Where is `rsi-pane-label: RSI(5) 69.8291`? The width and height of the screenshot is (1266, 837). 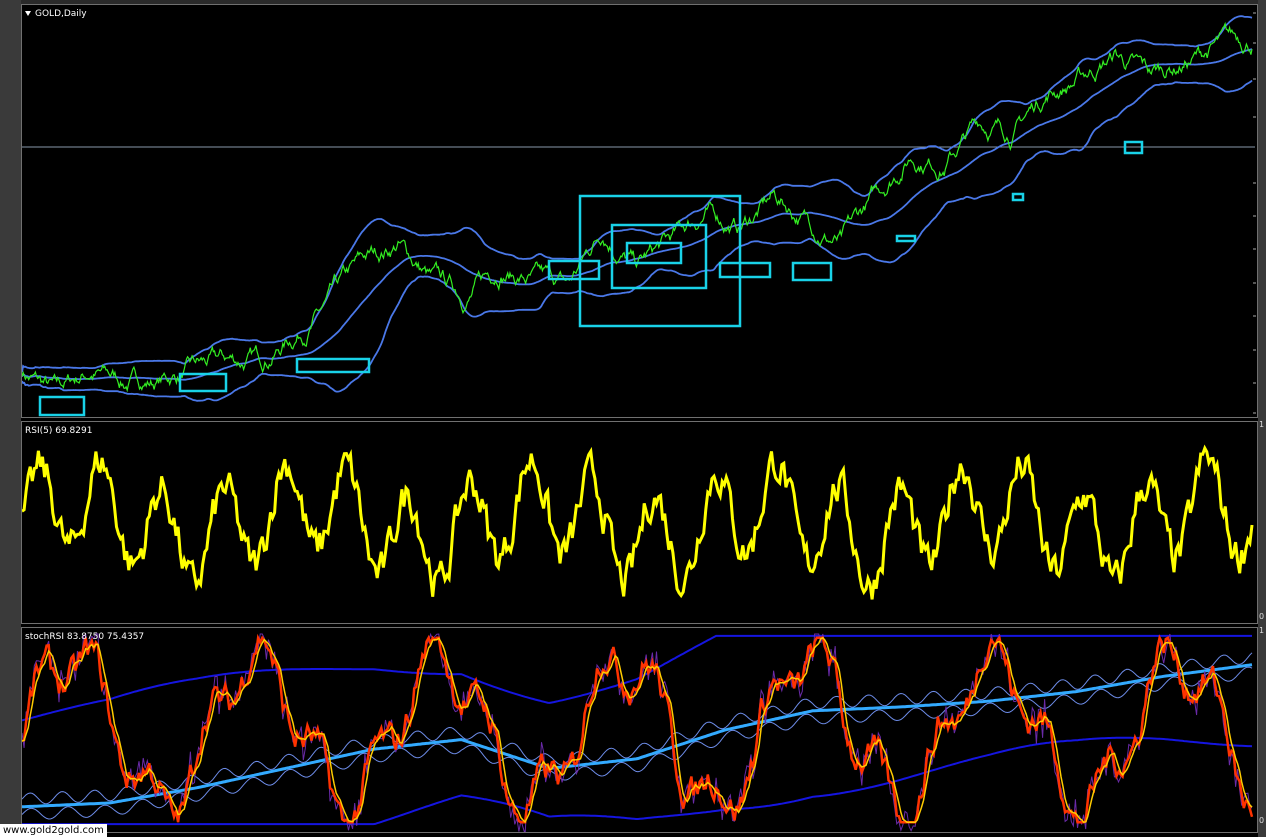 rsi-pane-label: RSI(5) 69.8291 is located at coordinates (59, 431).